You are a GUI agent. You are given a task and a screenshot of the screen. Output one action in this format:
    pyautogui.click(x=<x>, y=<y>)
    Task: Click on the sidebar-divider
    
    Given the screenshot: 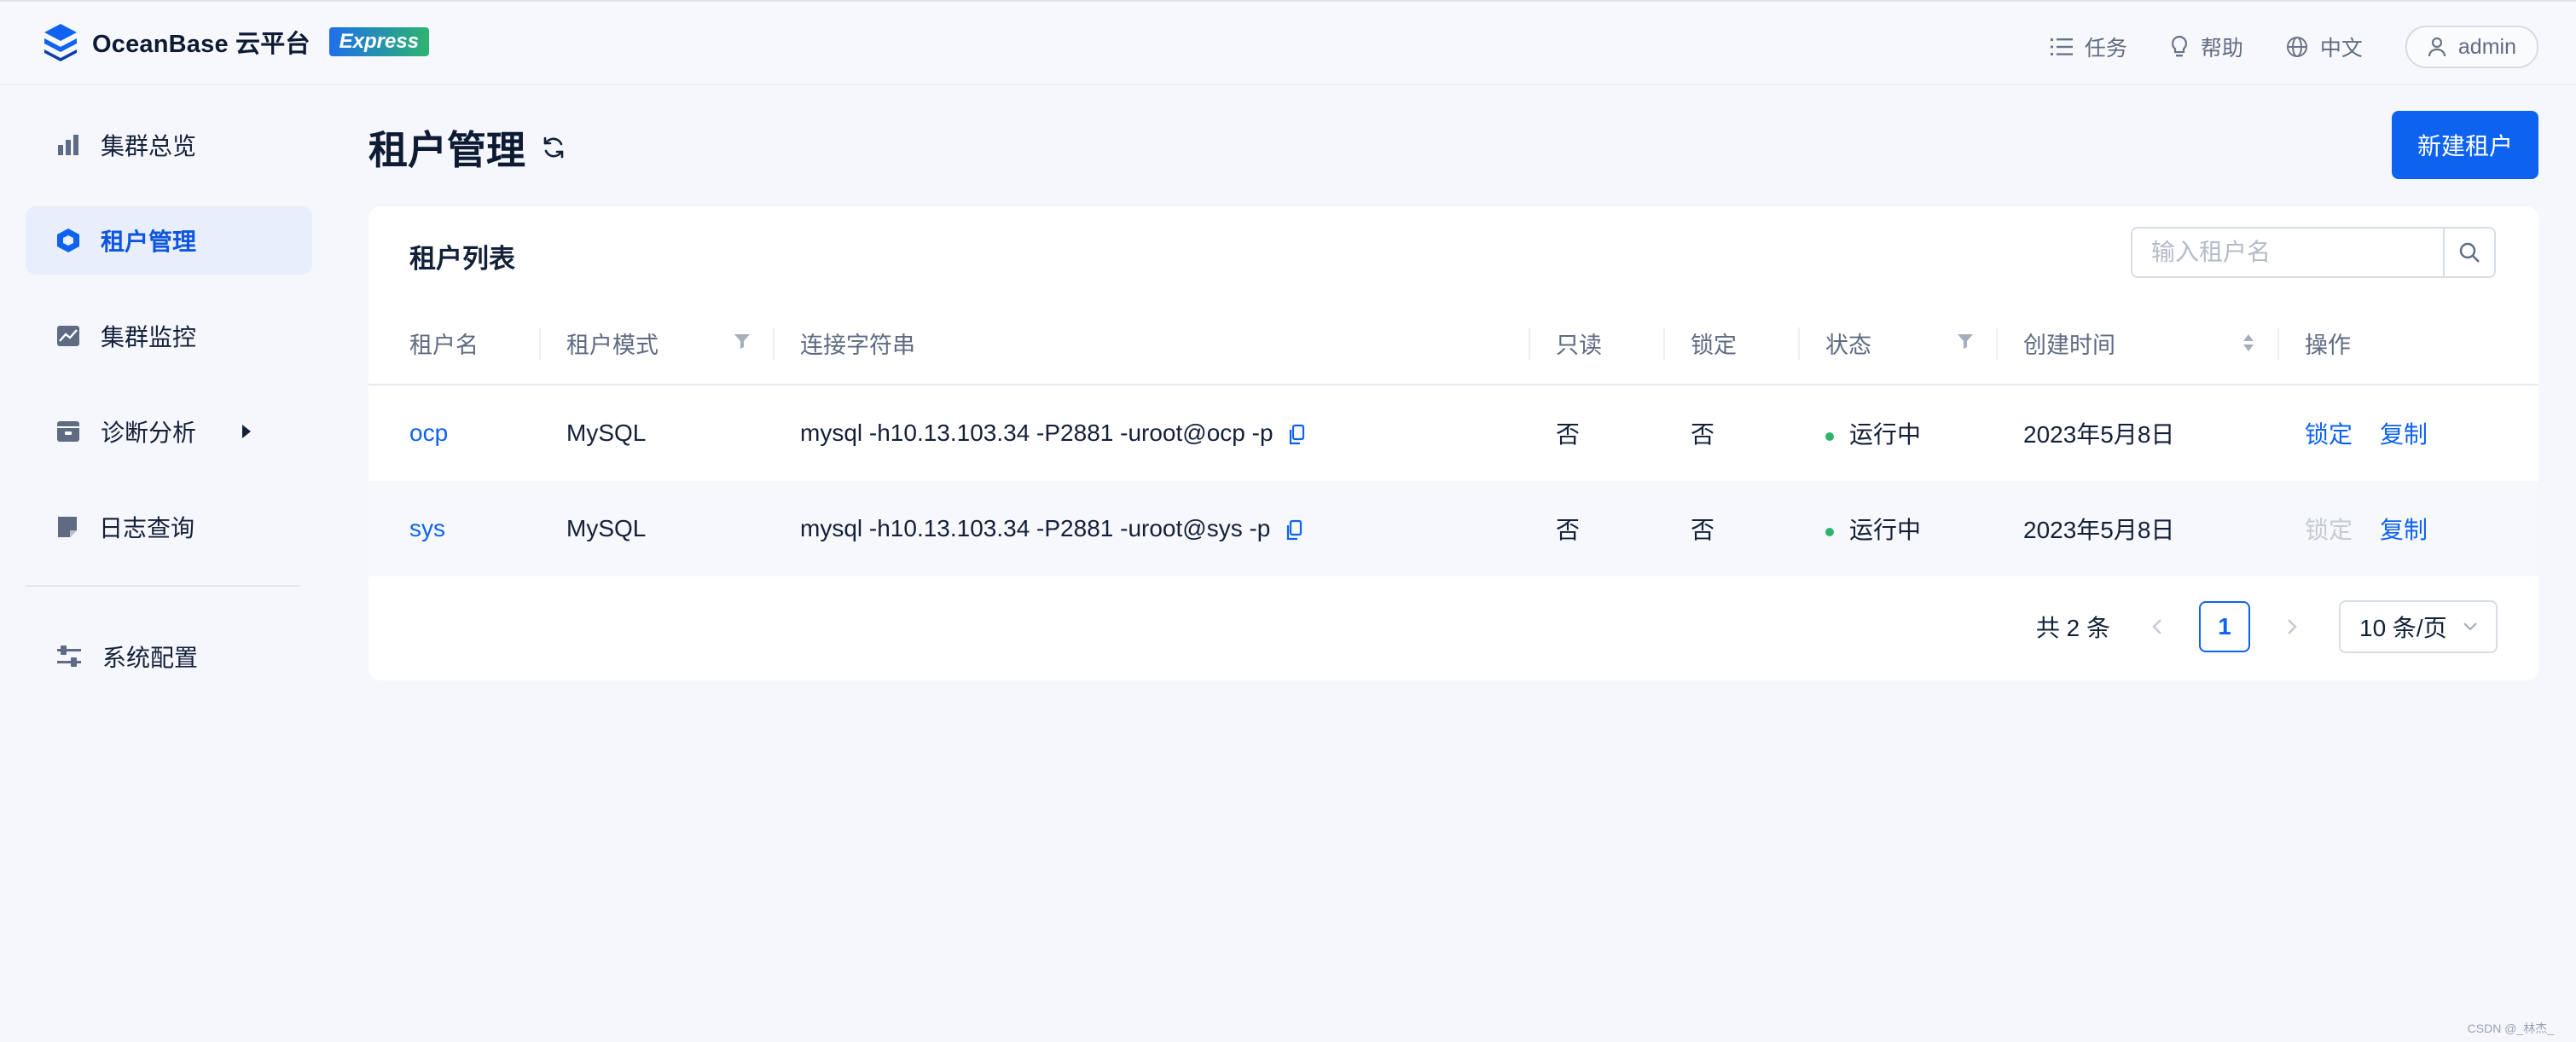 What is the action you would take?
    pyautogui.click(x=163, y=586)
    